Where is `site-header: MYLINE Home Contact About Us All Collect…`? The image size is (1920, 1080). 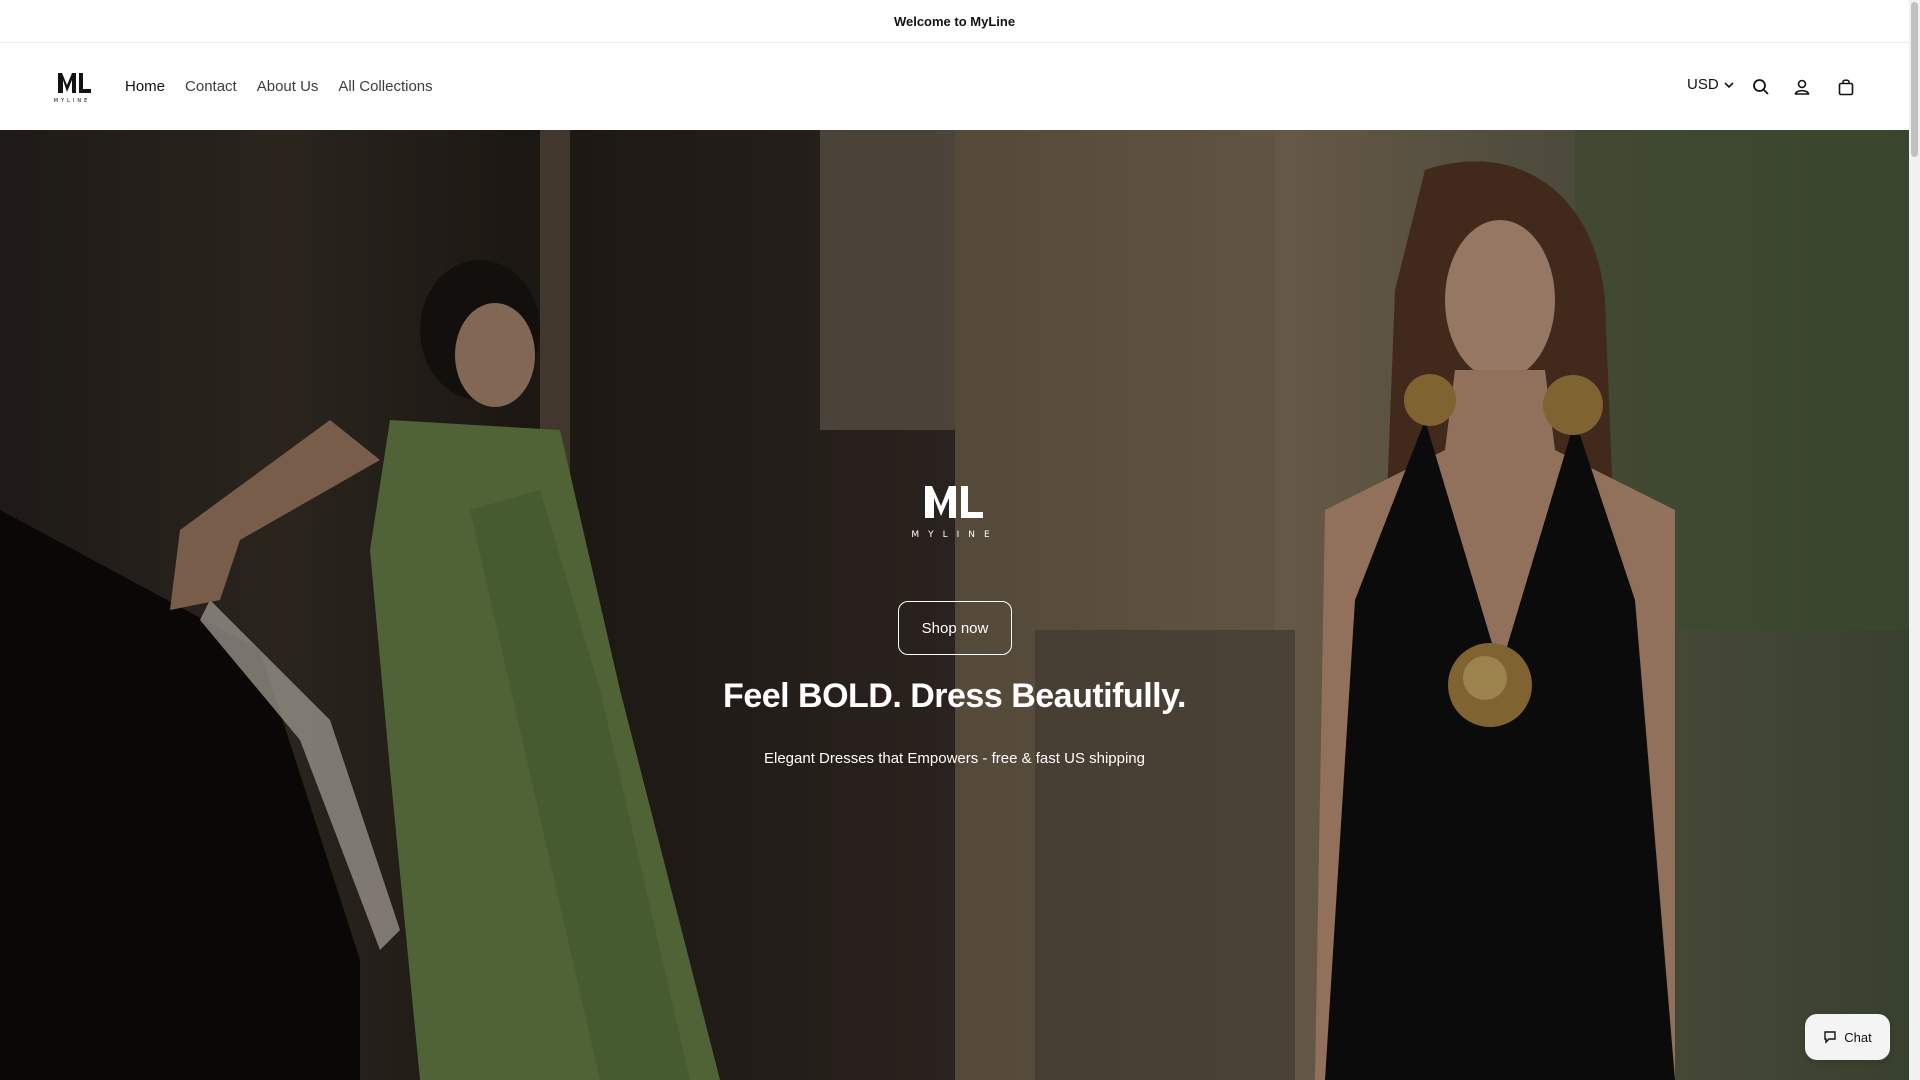 site-header: MYLINE Home Contact About Us All Collect… is located at coordinates (954, 86).